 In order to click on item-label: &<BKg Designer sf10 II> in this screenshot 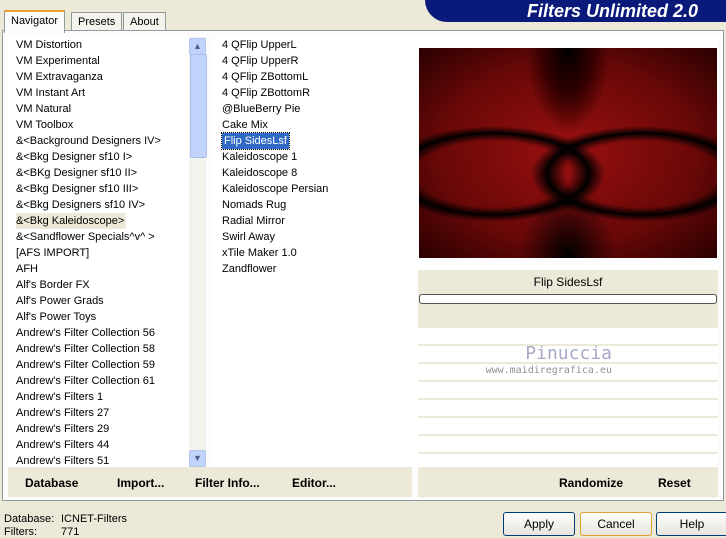, I will do `click(77, 173)`.